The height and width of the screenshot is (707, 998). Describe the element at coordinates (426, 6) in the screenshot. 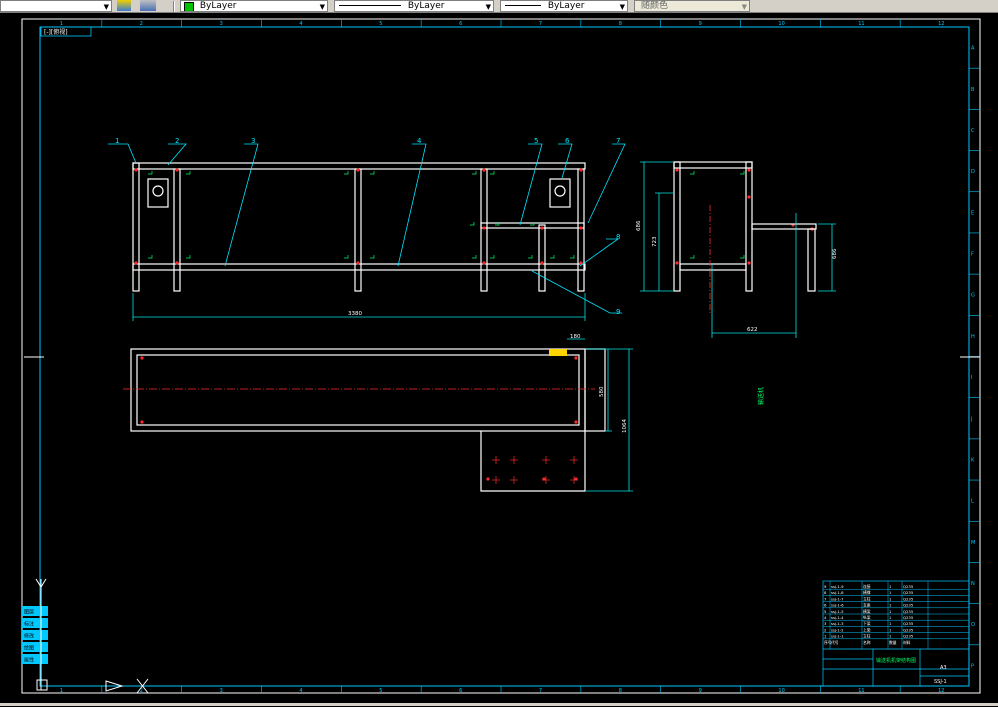

I see `linetype-value: ByLayer` at that location.